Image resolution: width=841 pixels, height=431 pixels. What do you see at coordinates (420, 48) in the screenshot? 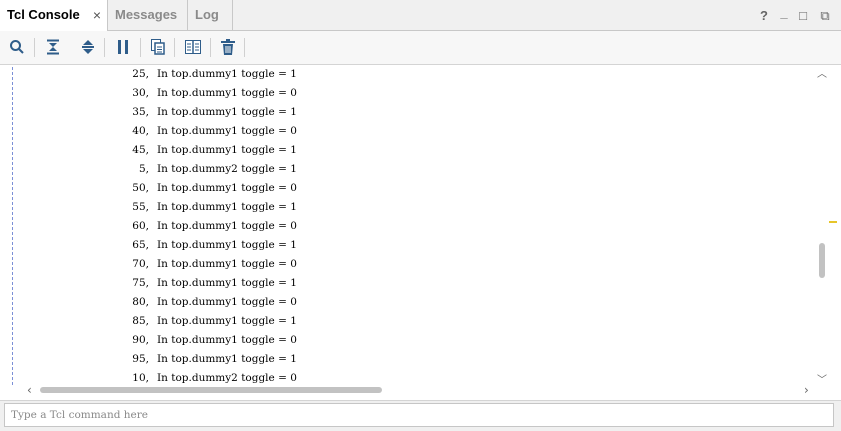
I see `console-toolbar` at bounding box center [420, 48].